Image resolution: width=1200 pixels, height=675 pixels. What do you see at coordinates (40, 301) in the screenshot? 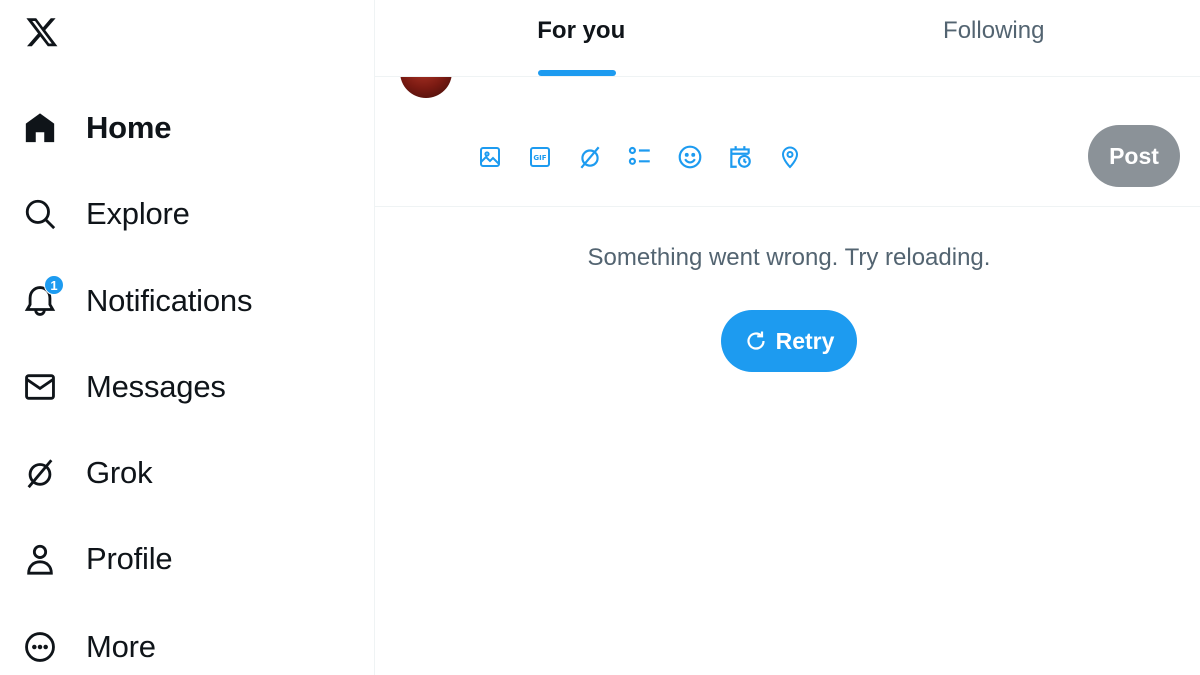
I see `bell-icon: 1` at bounding box center [40, 301].